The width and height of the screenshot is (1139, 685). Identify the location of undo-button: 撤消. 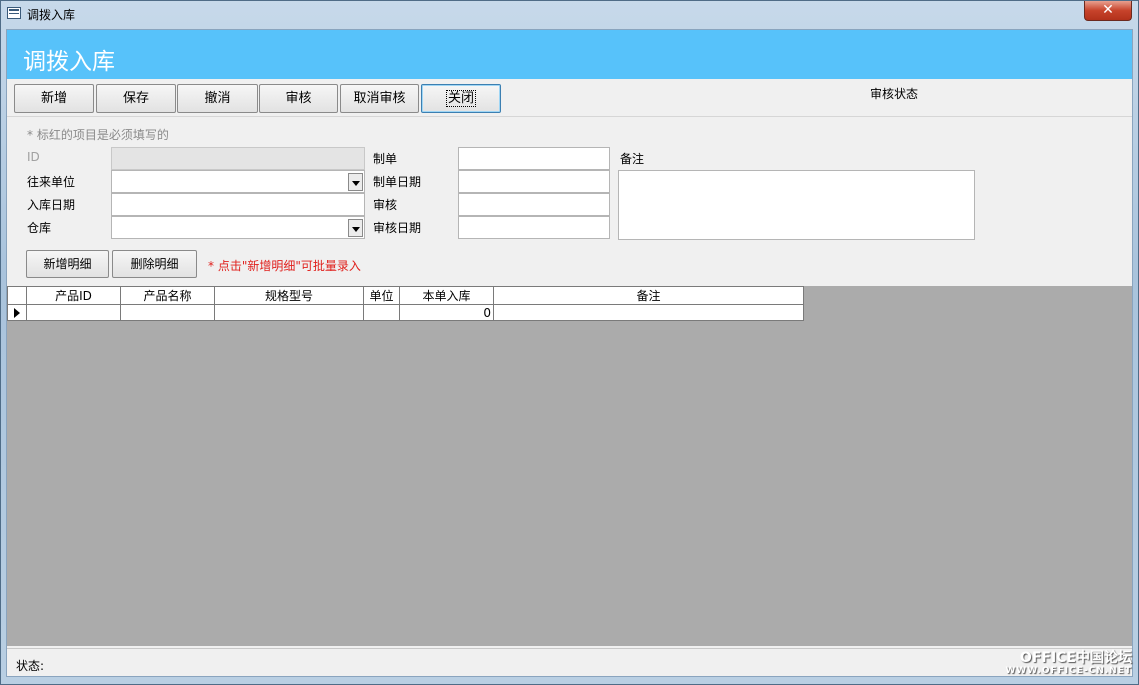
(217, 98).